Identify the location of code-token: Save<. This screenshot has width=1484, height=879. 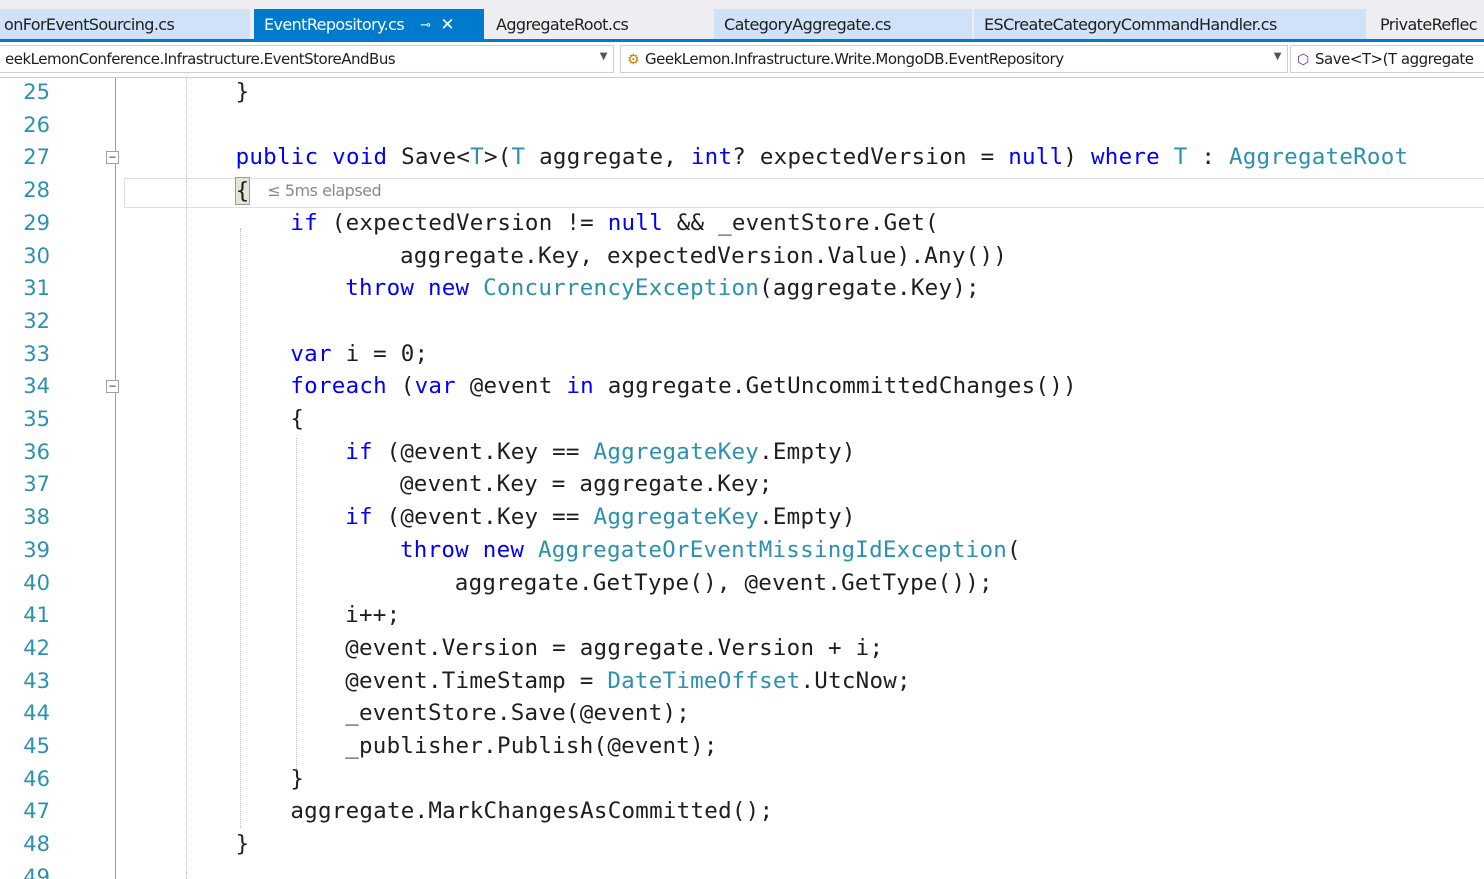
(429, 157).